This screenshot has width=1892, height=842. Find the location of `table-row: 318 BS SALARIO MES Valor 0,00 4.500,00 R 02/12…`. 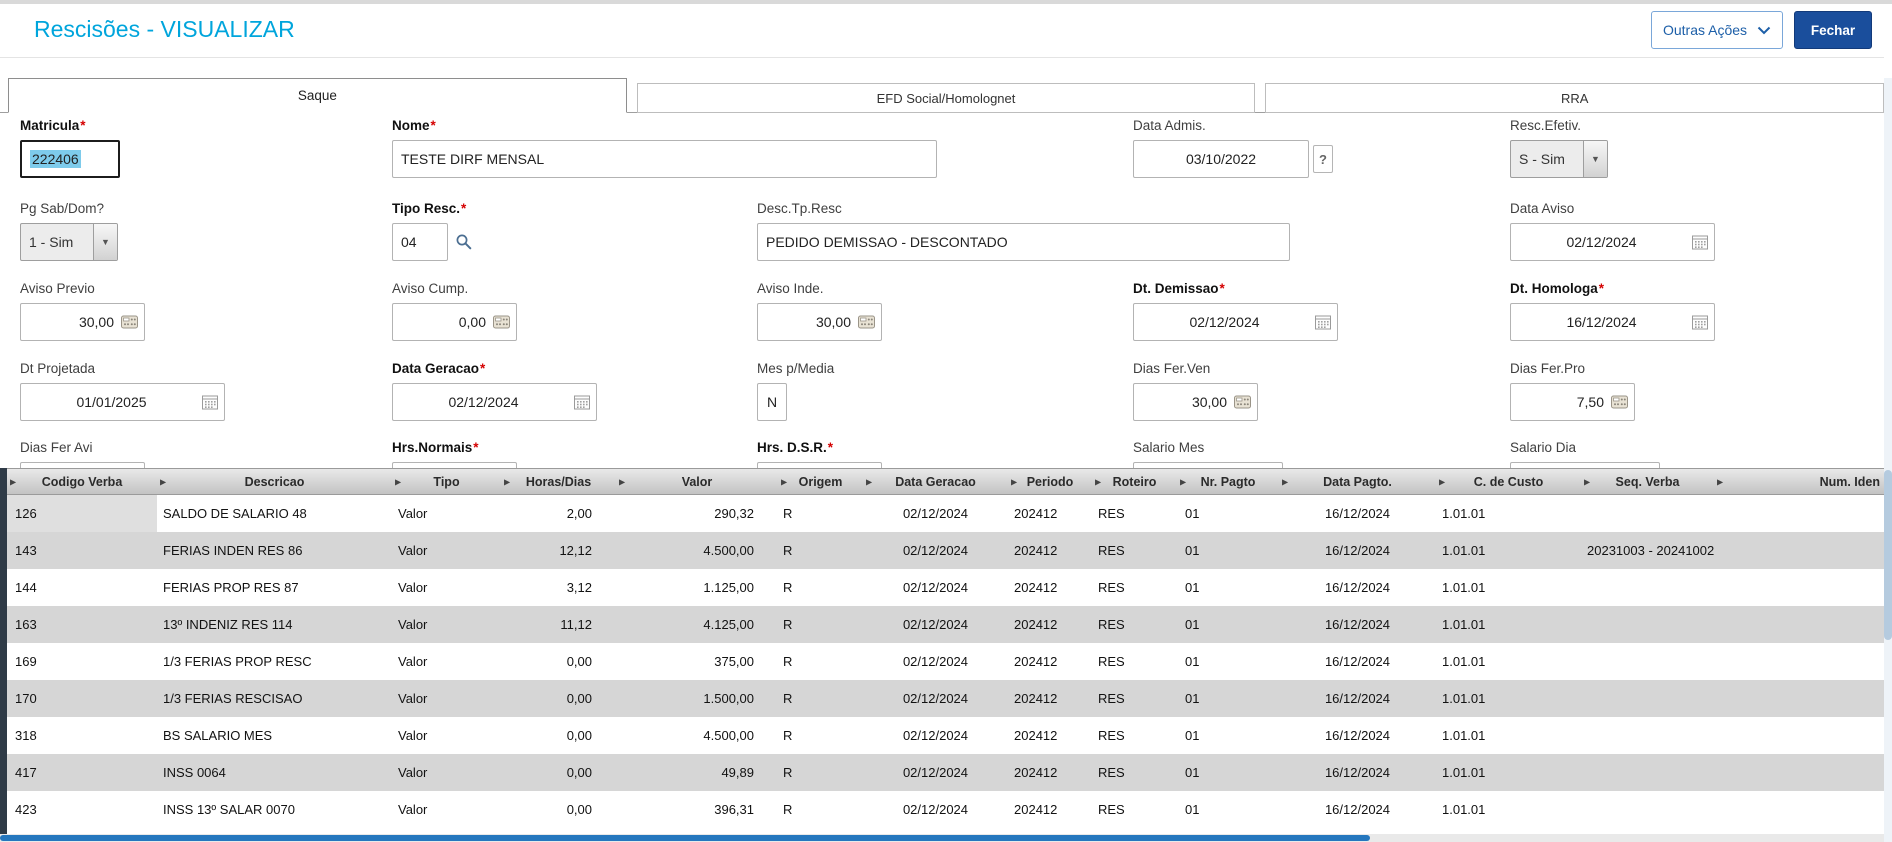

table-row: 318 BS SALARIO MES Valor 0,00 4.500,00 R 02/12… is located at coordinates (945, 735).